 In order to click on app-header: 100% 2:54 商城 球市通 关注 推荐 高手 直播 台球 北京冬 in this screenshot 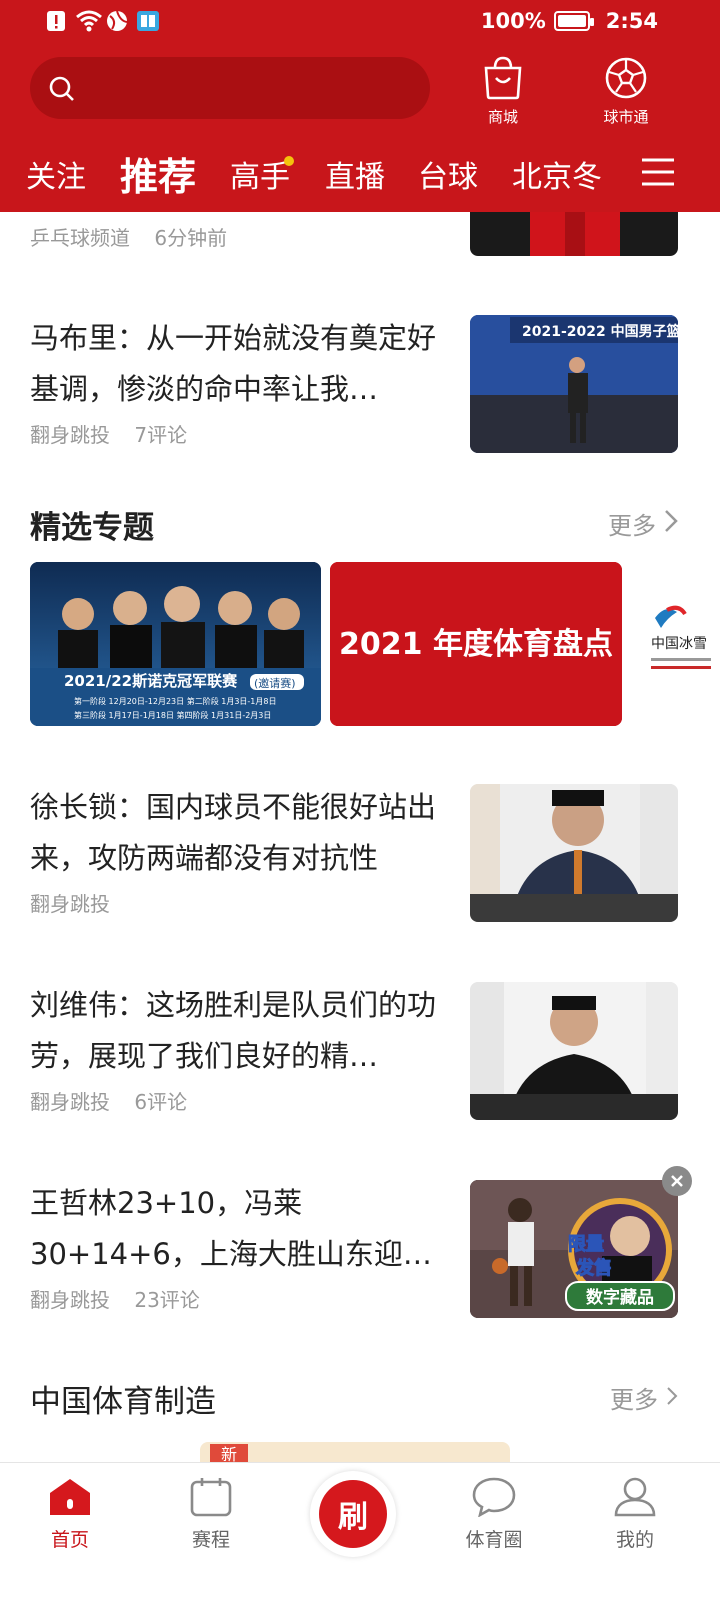, I will do `click(360, 106)`.